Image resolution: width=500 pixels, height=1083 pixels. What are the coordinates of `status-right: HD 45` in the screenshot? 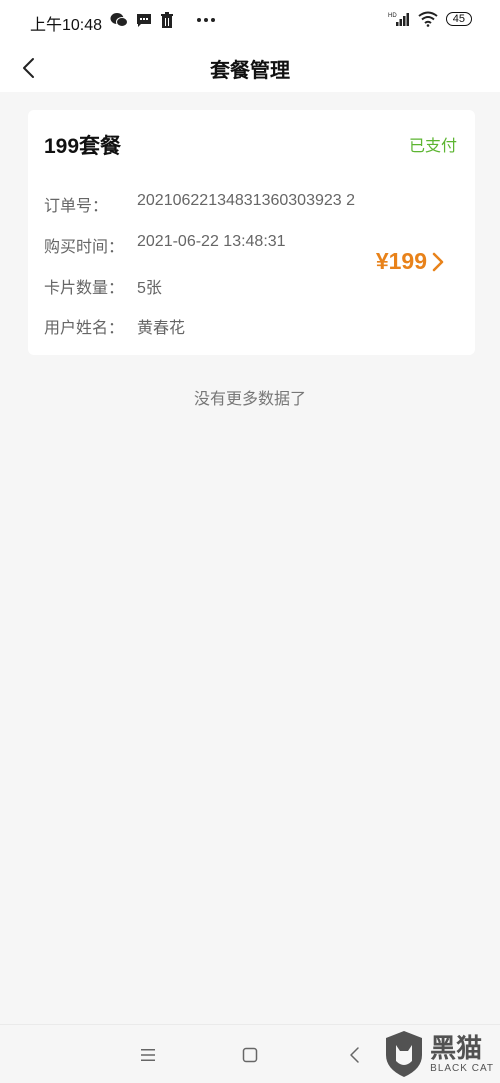 It's located at (430, 19).